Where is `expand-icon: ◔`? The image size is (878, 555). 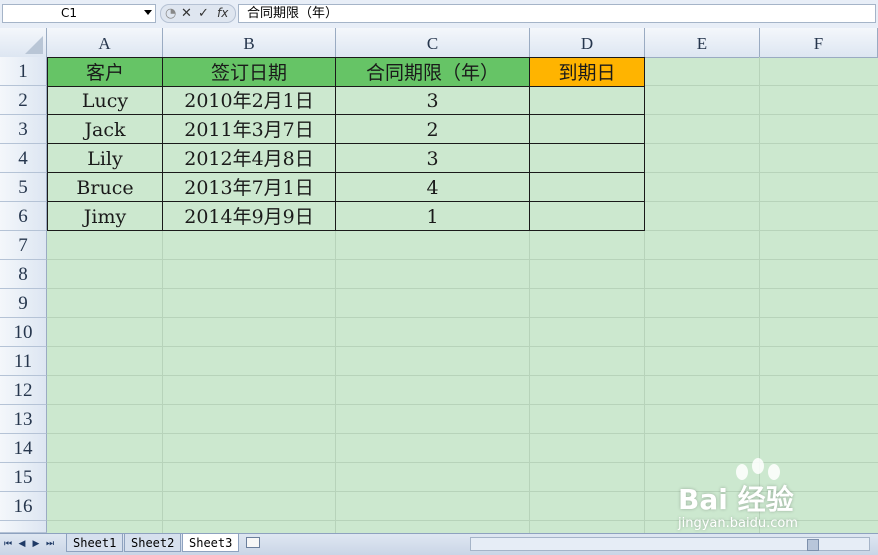
expand-icon: ◔ is located at coordinates (170, 13).